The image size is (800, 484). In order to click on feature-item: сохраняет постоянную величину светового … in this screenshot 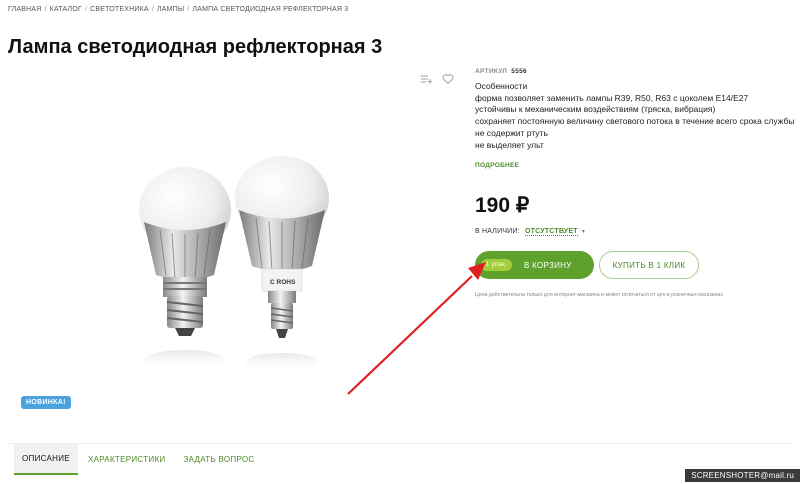, I will do `click(635, 121)`.